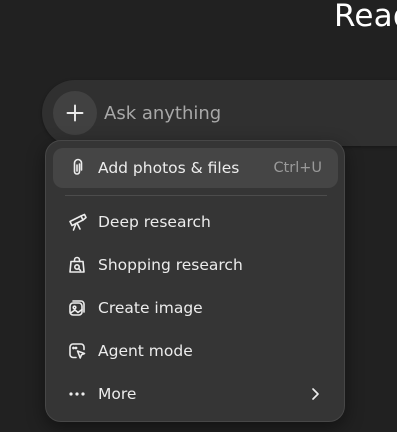  What do you see at coordinates (77, 168) in the screenshot?
I see `paperclip-icon` at bounding box center [77, 168].